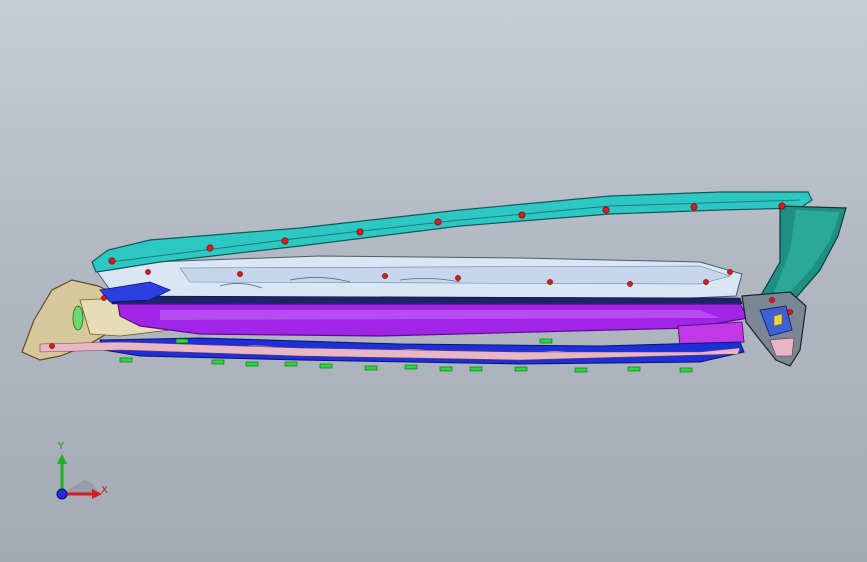  I want to click on left-green-grommet, so click(78, 318).